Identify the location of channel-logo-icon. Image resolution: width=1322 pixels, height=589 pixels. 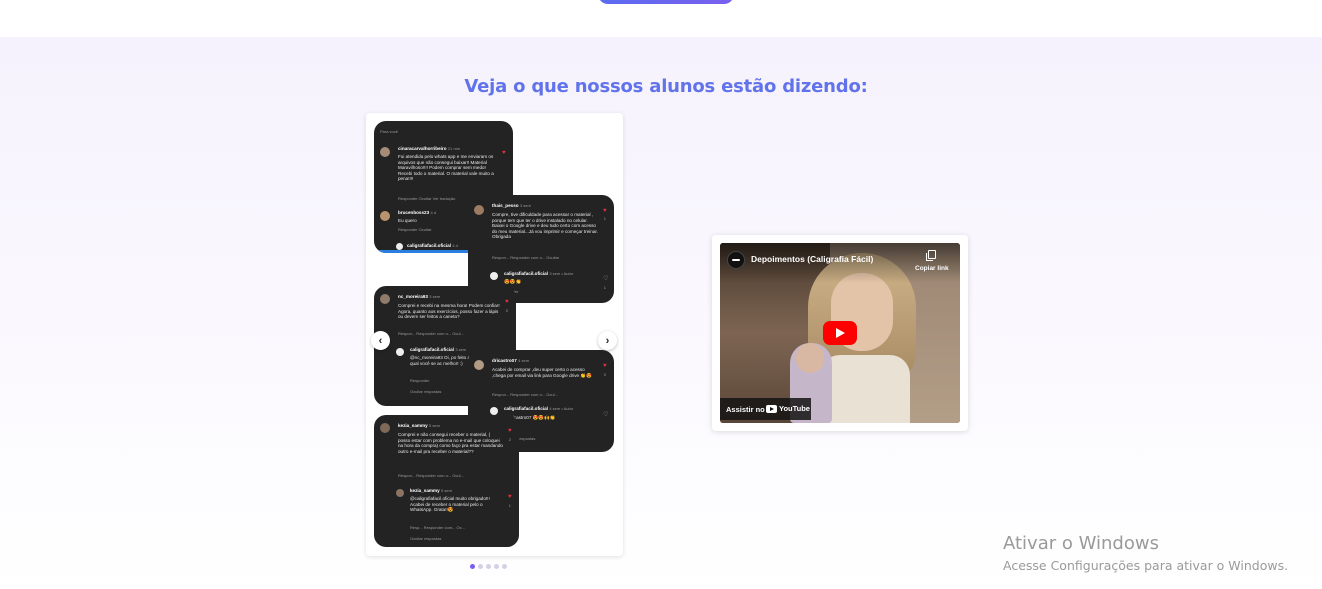
(736, 260).